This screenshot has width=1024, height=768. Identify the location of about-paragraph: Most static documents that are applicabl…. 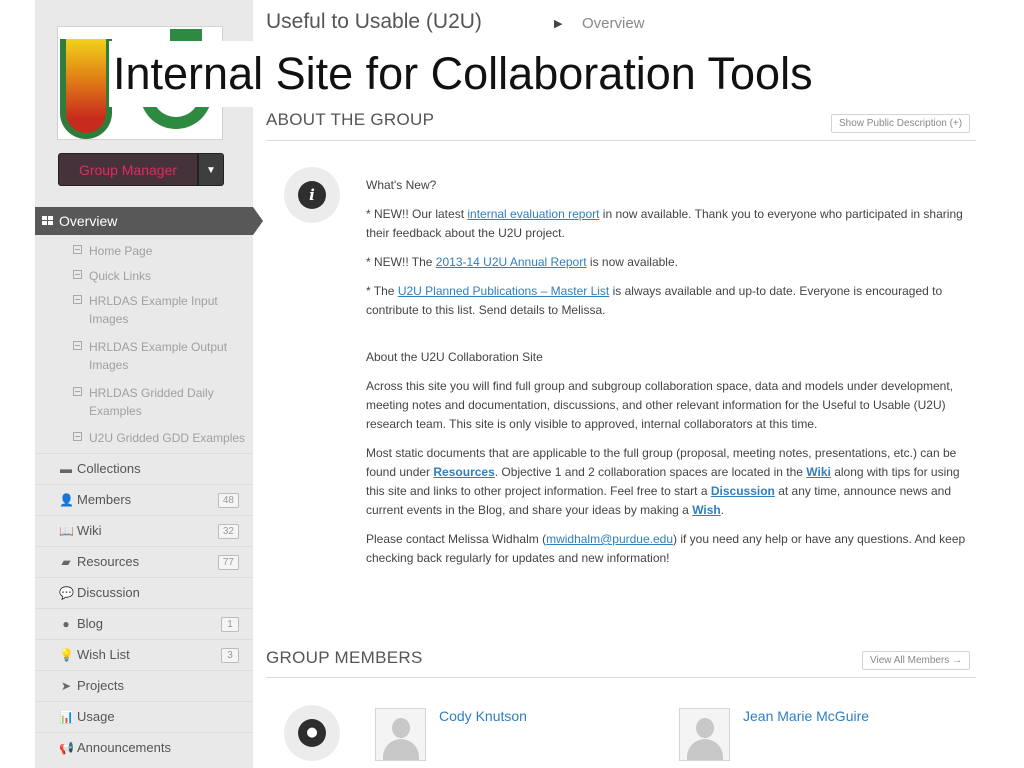
(672, 482).